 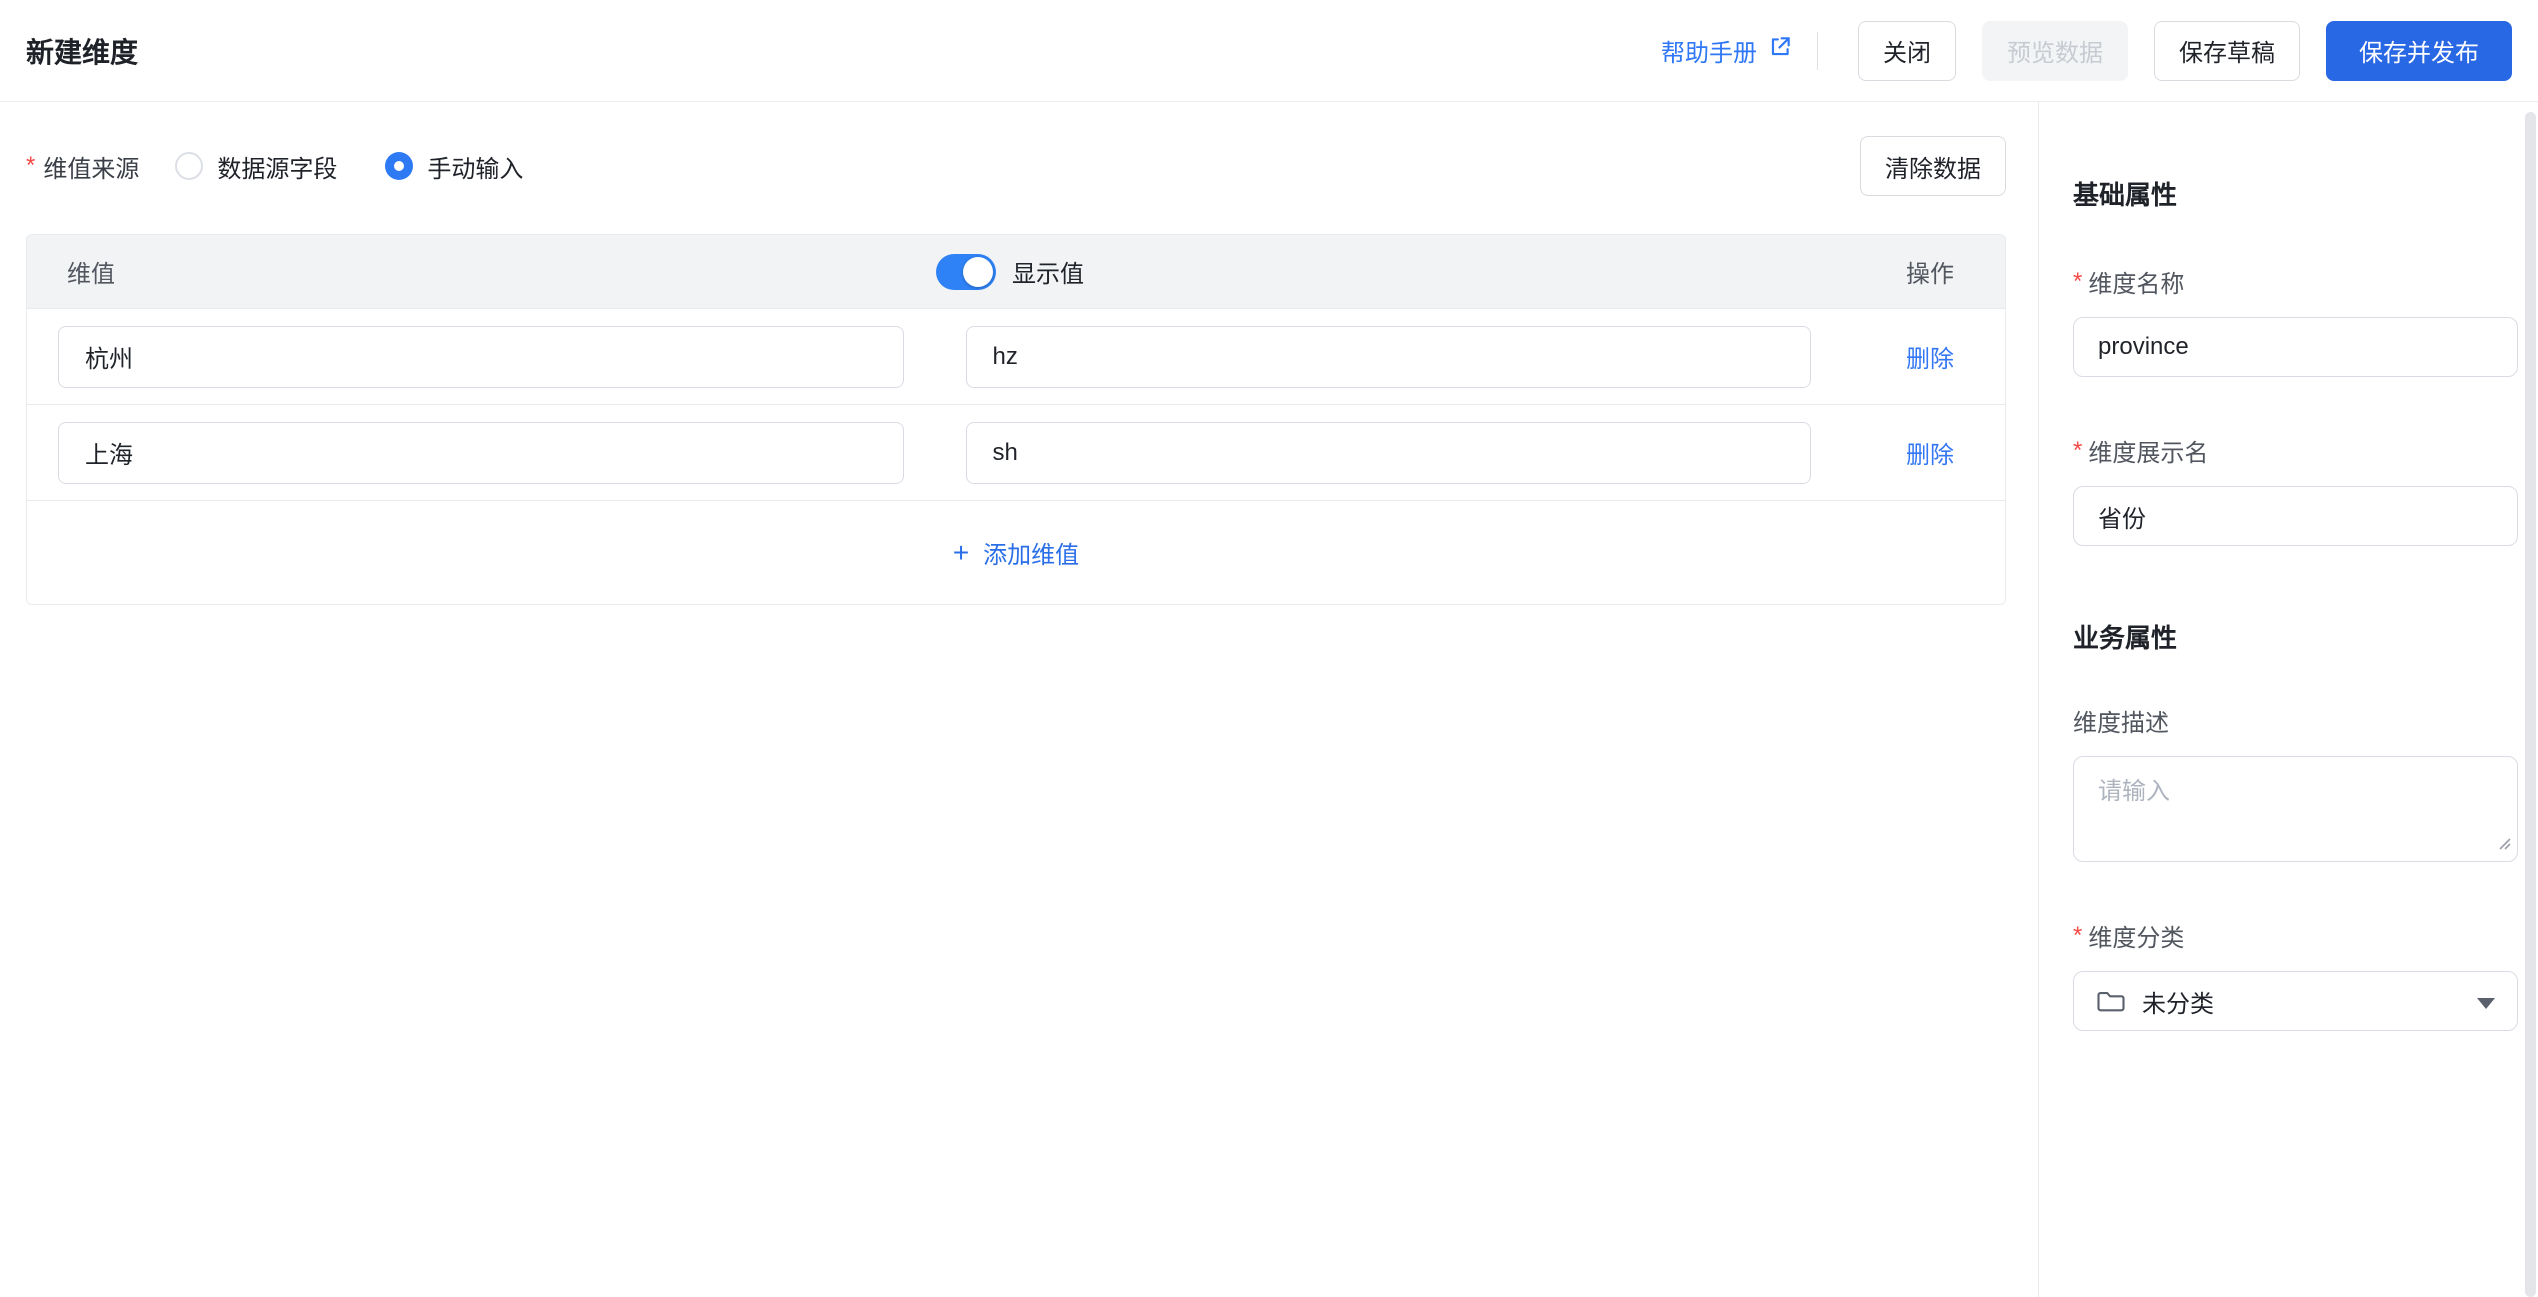 What do you see at coordinates (2295, 935) in the screenshot?
I see `dimension-category-label-row: * 维度分类` at bounding box center [2295, 935].